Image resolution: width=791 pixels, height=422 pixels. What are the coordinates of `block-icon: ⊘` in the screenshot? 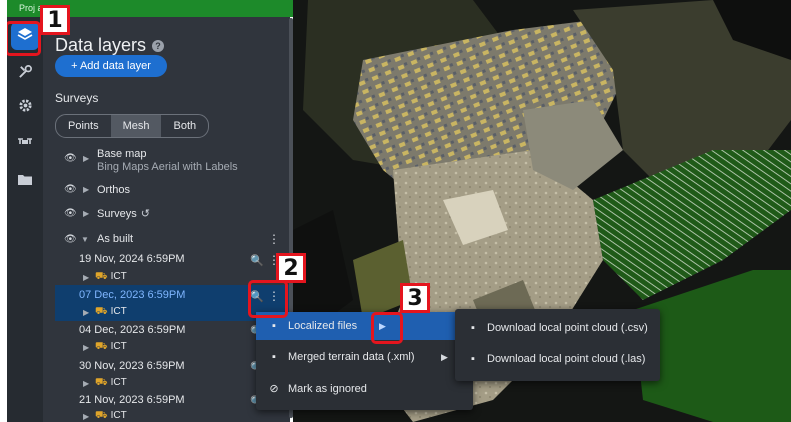 It's located at (274, 389).